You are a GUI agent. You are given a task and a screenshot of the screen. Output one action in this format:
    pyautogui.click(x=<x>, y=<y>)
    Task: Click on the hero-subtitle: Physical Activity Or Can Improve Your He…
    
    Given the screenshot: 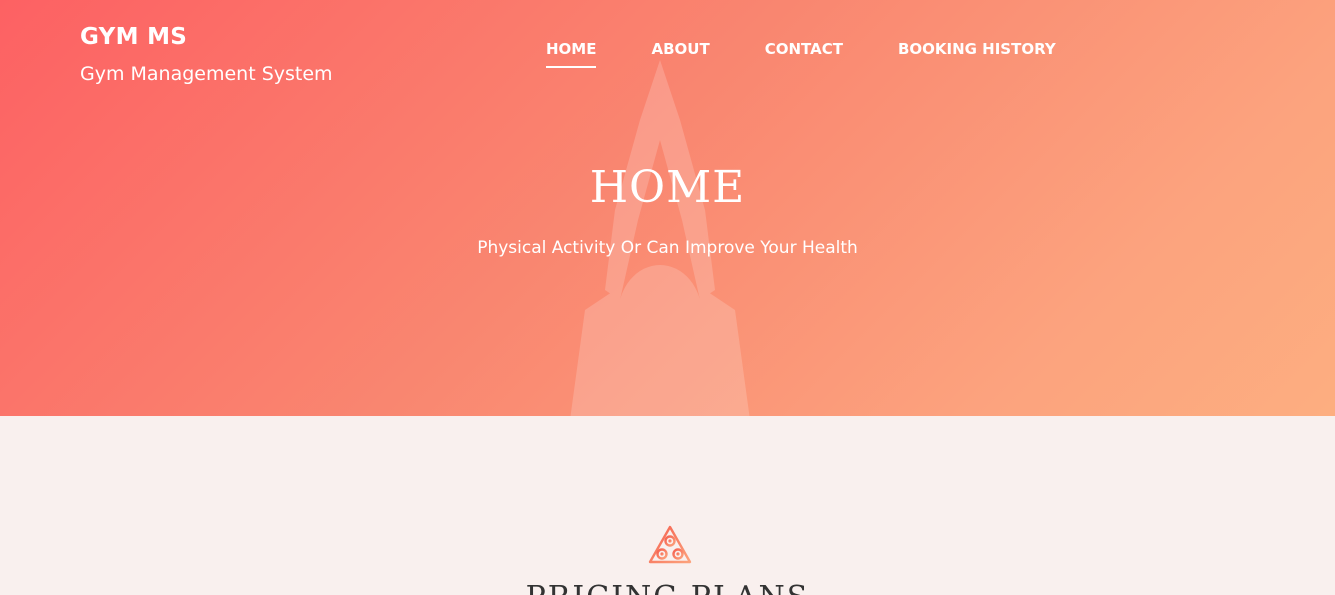 What is the action you would take?
    pyautogui.click(x=667, y=248)
    